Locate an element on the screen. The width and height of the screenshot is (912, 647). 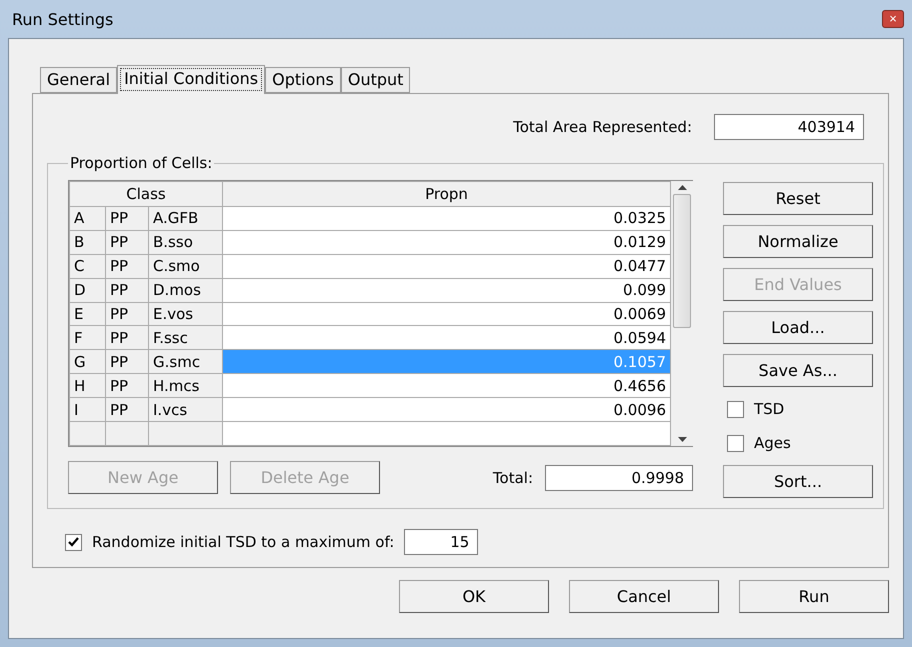
checkbox-label: TSD is located at coordinates (769, 409).